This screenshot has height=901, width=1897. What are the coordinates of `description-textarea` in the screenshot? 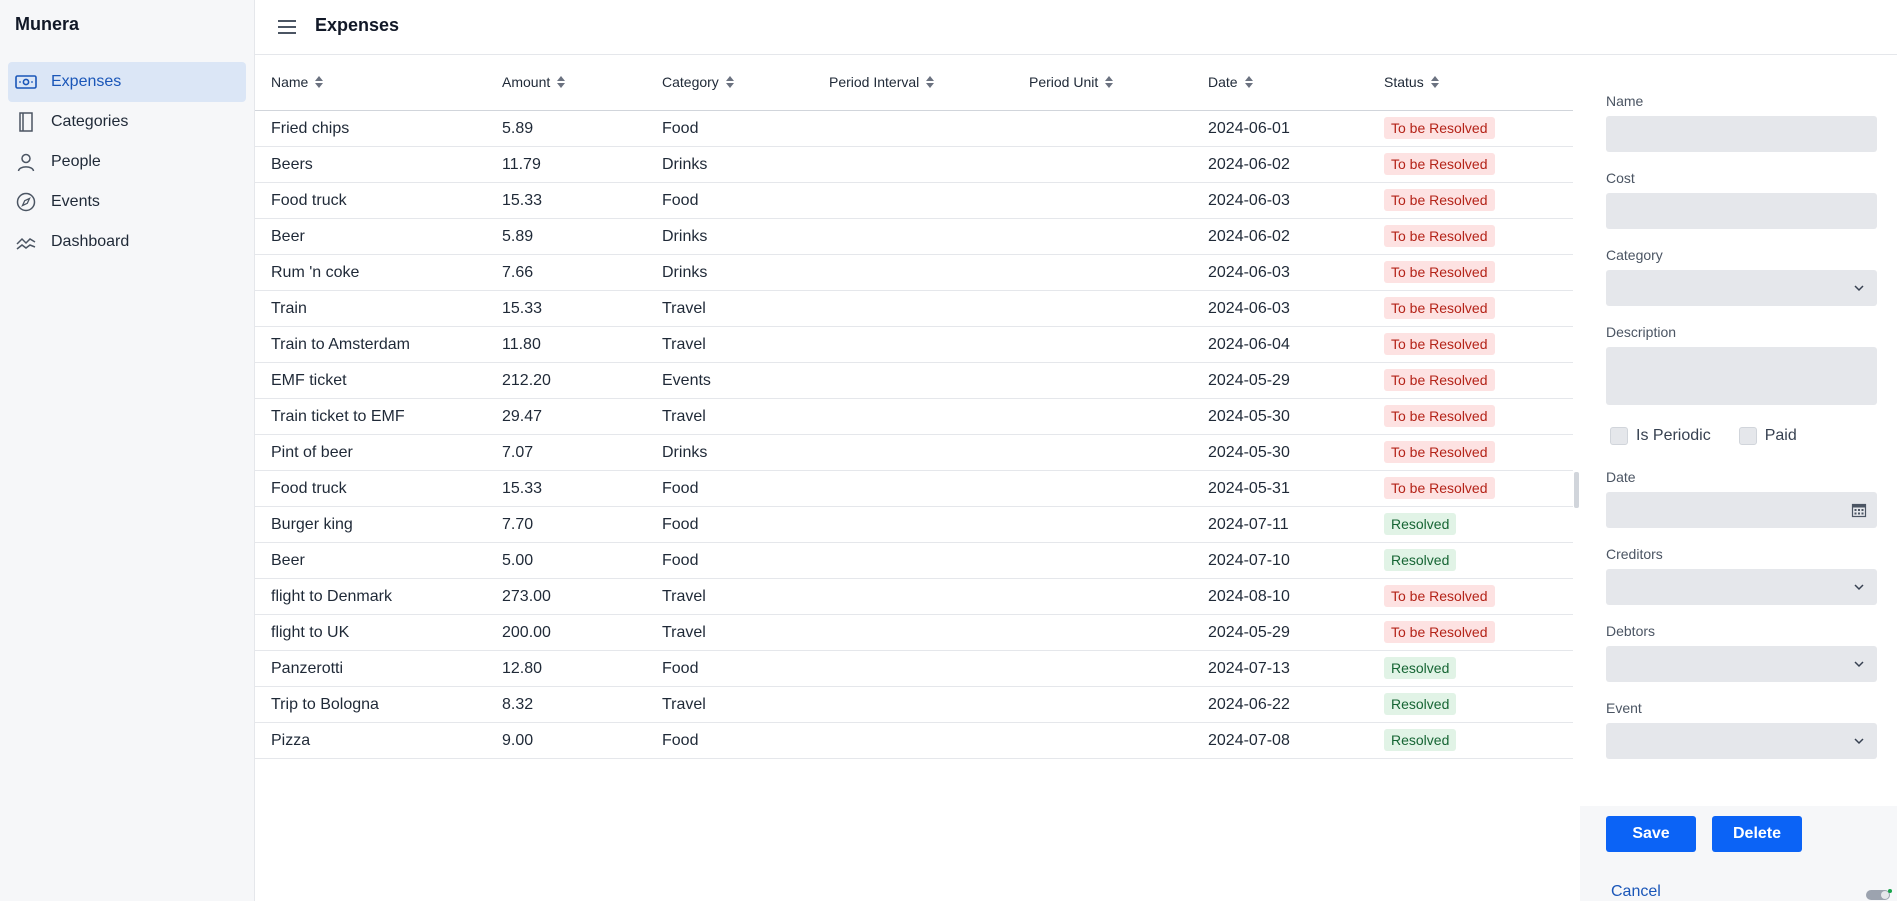 It's located at (1741, 376).